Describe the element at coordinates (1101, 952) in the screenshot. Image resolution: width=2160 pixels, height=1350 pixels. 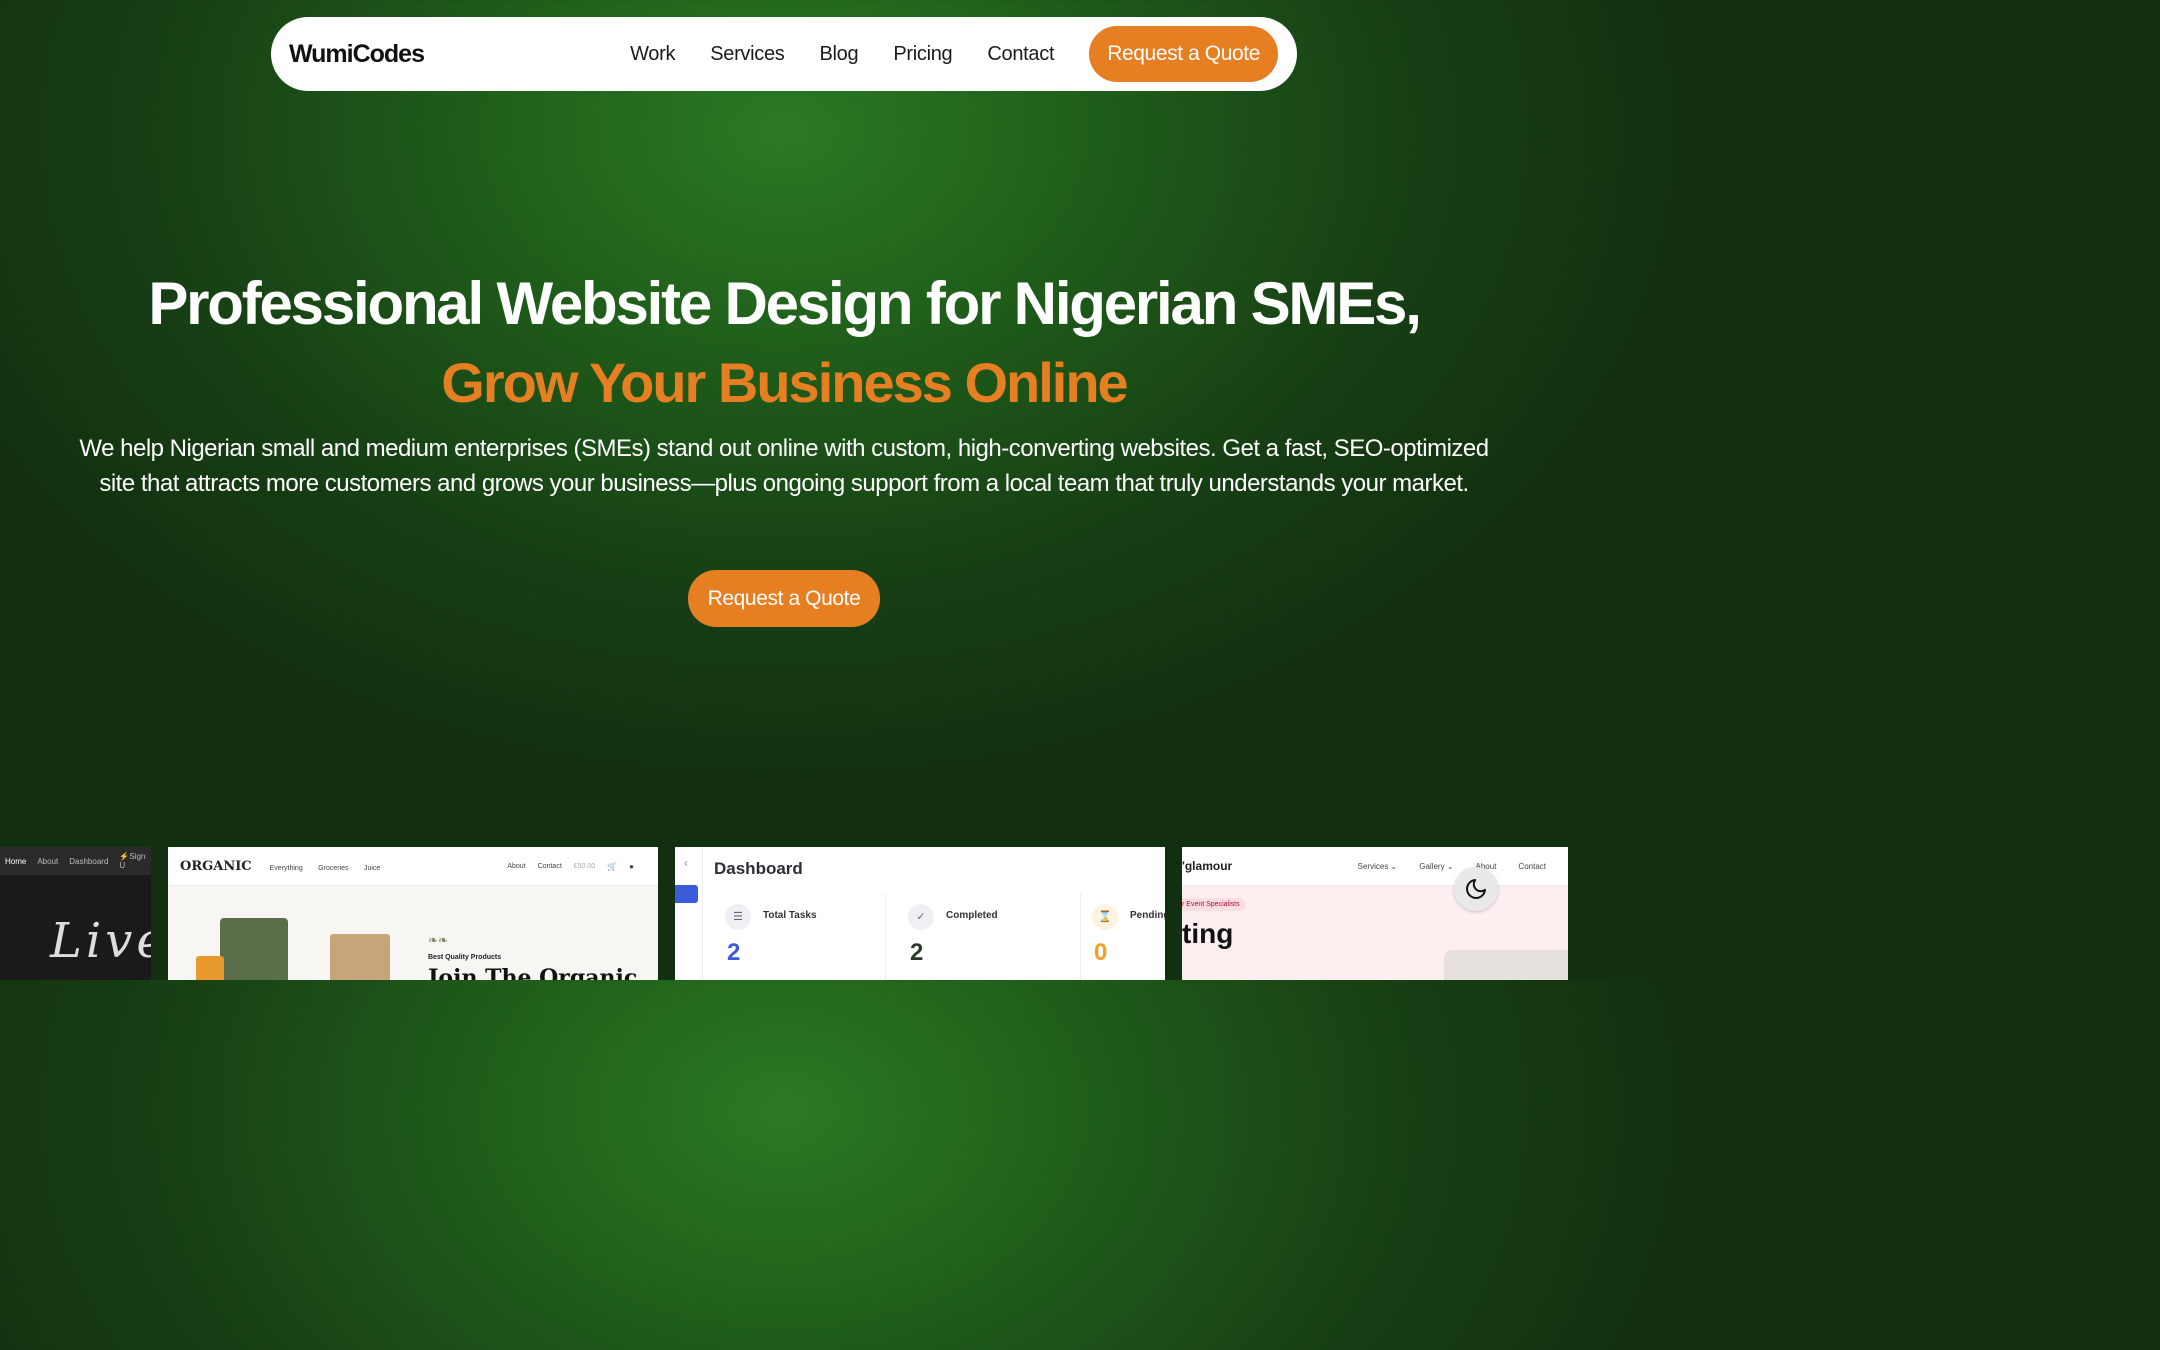
I see `stat-value: 0` at that location.